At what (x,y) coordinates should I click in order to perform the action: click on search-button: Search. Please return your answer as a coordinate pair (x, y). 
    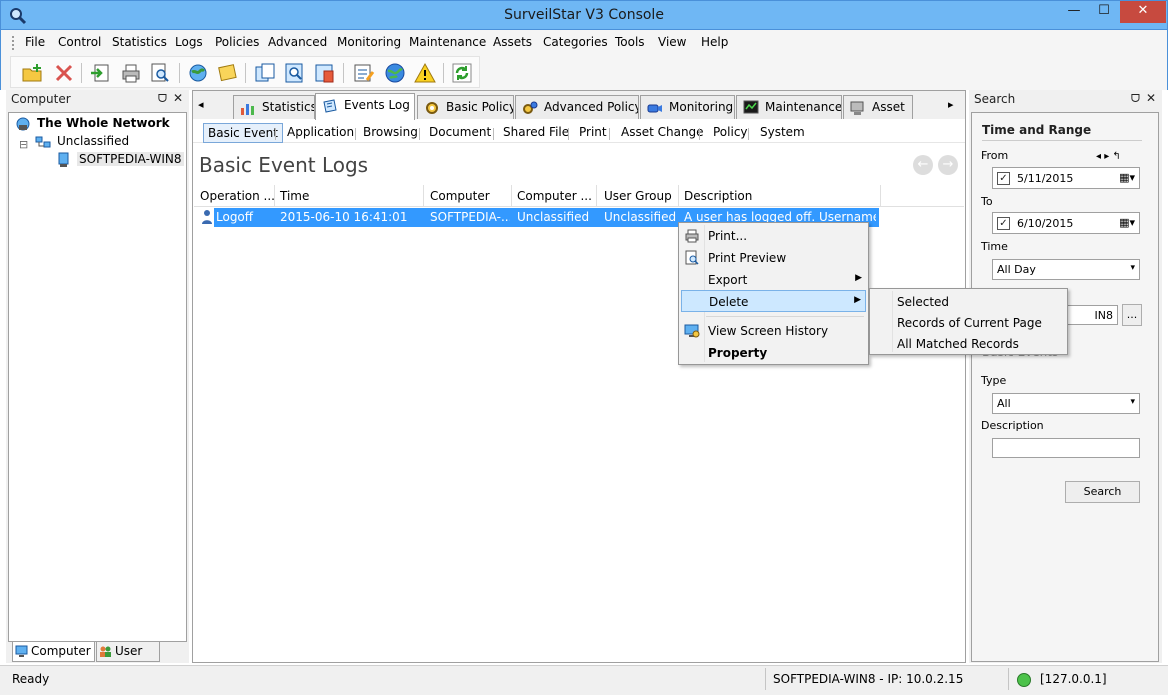
    Looking at the image, I should click on (1102, 492).